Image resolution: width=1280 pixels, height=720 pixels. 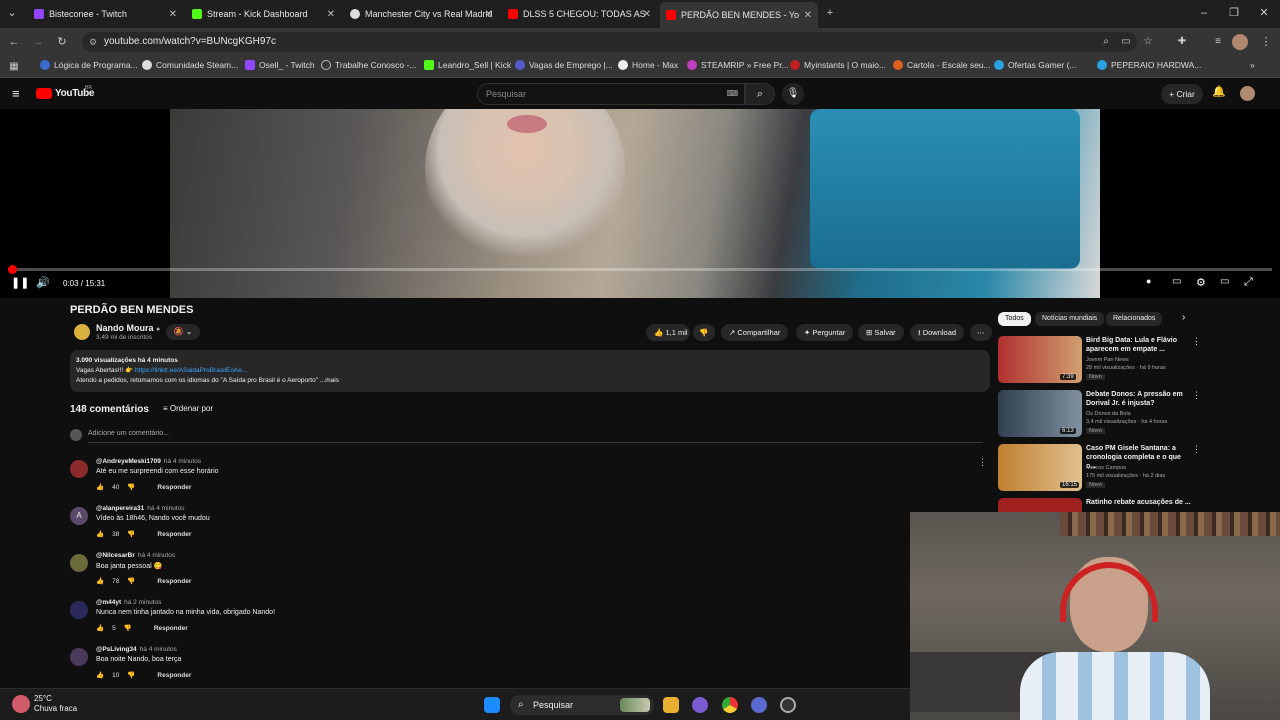 What do you see at coordinates (668, 332) in the screenshot?
I see `like-button: 👍 1,1 mil` at bounding box center [668, 332].